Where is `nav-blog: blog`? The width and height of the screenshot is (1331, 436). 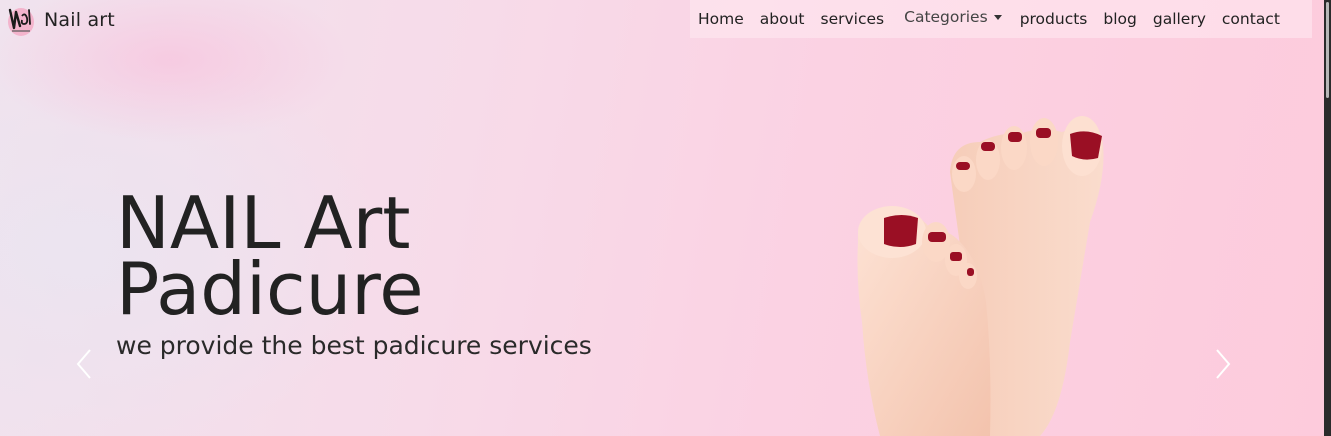
nav-blog: blog is located at coordinates (1119, 19).